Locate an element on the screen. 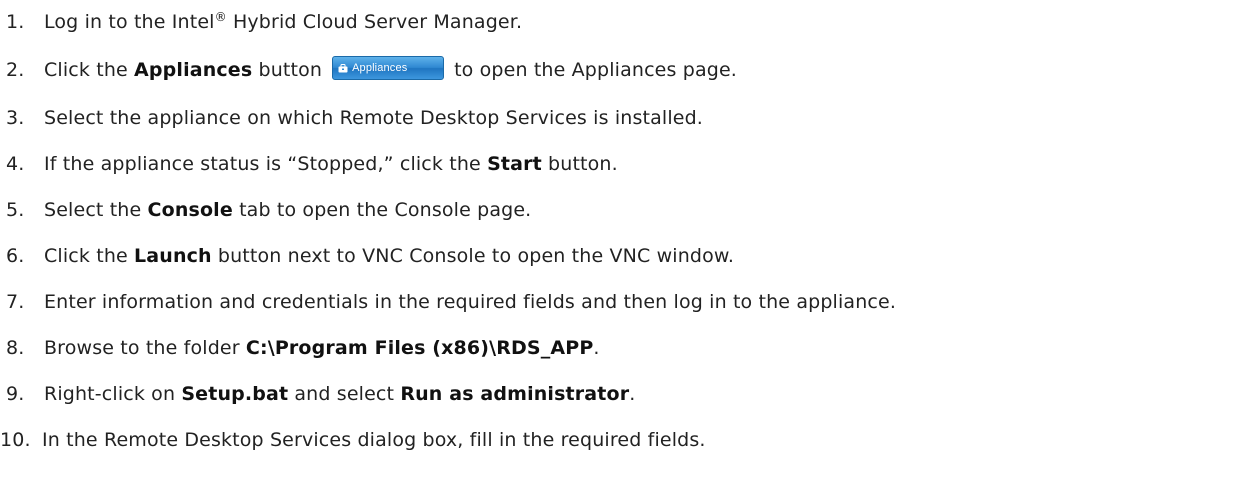  step-number: 2. is located at coordinates (15, 70).